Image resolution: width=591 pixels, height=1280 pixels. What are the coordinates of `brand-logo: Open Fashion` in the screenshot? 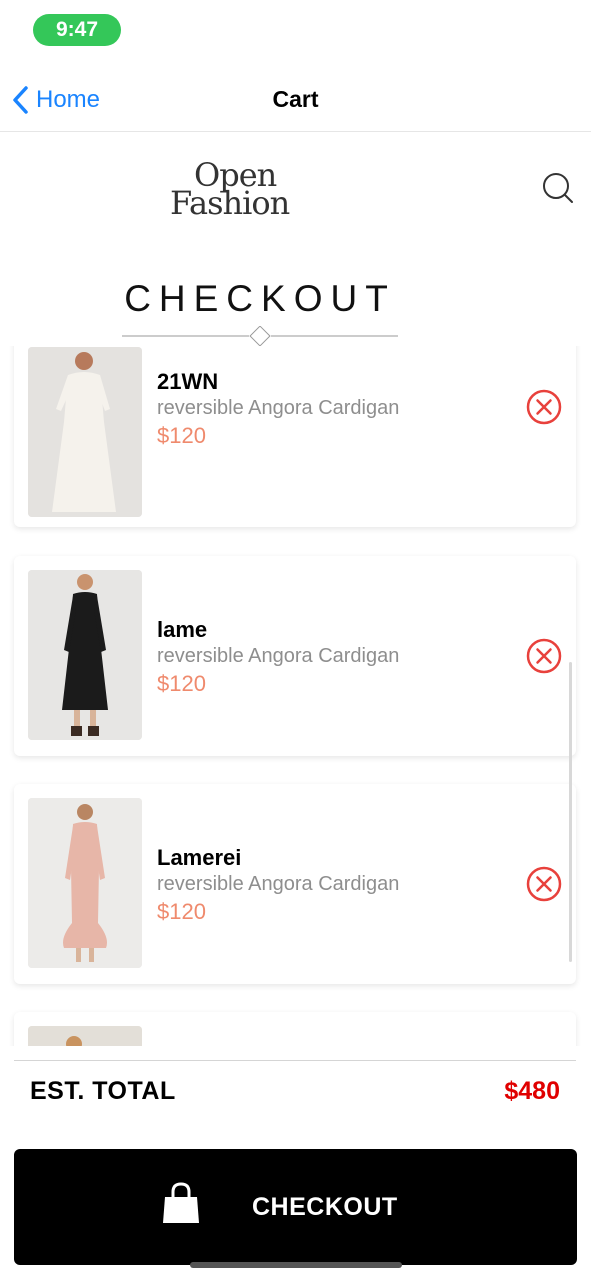 It's located at (245, 190).